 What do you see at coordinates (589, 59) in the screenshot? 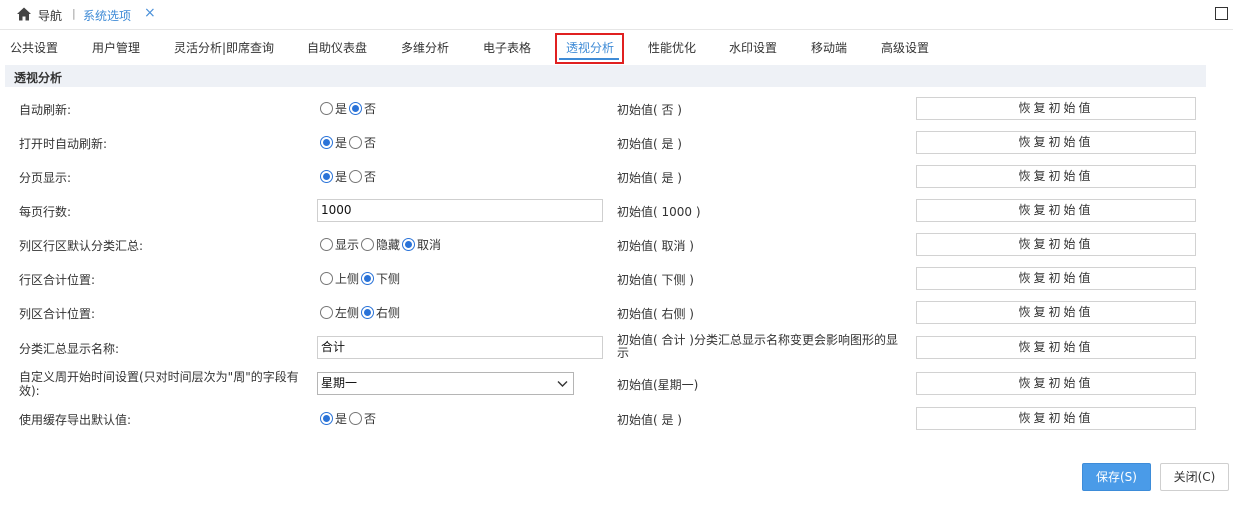
I see `active-tab-underline` at bounding box center [589, 59].